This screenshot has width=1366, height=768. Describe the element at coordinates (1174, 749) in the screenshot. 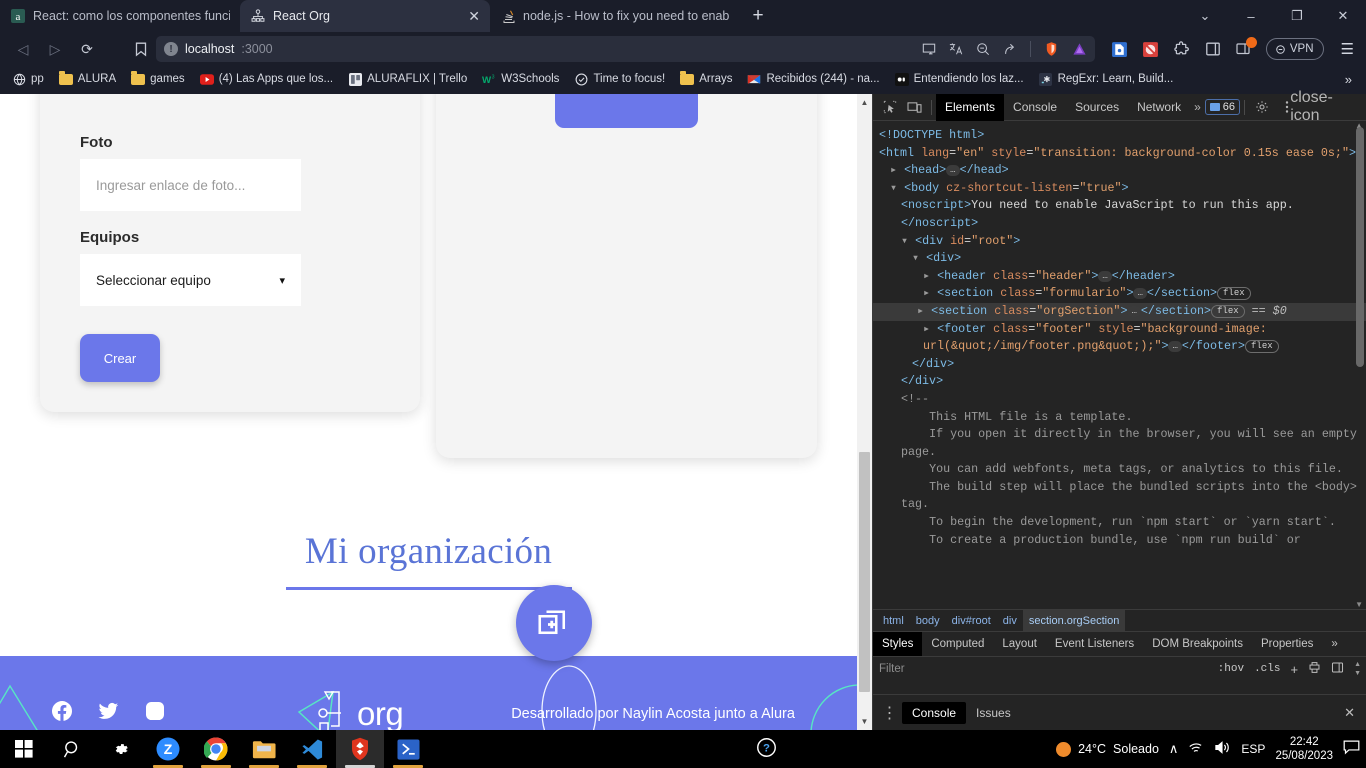

I see `tray-chevron-icon: ∧` at that location.